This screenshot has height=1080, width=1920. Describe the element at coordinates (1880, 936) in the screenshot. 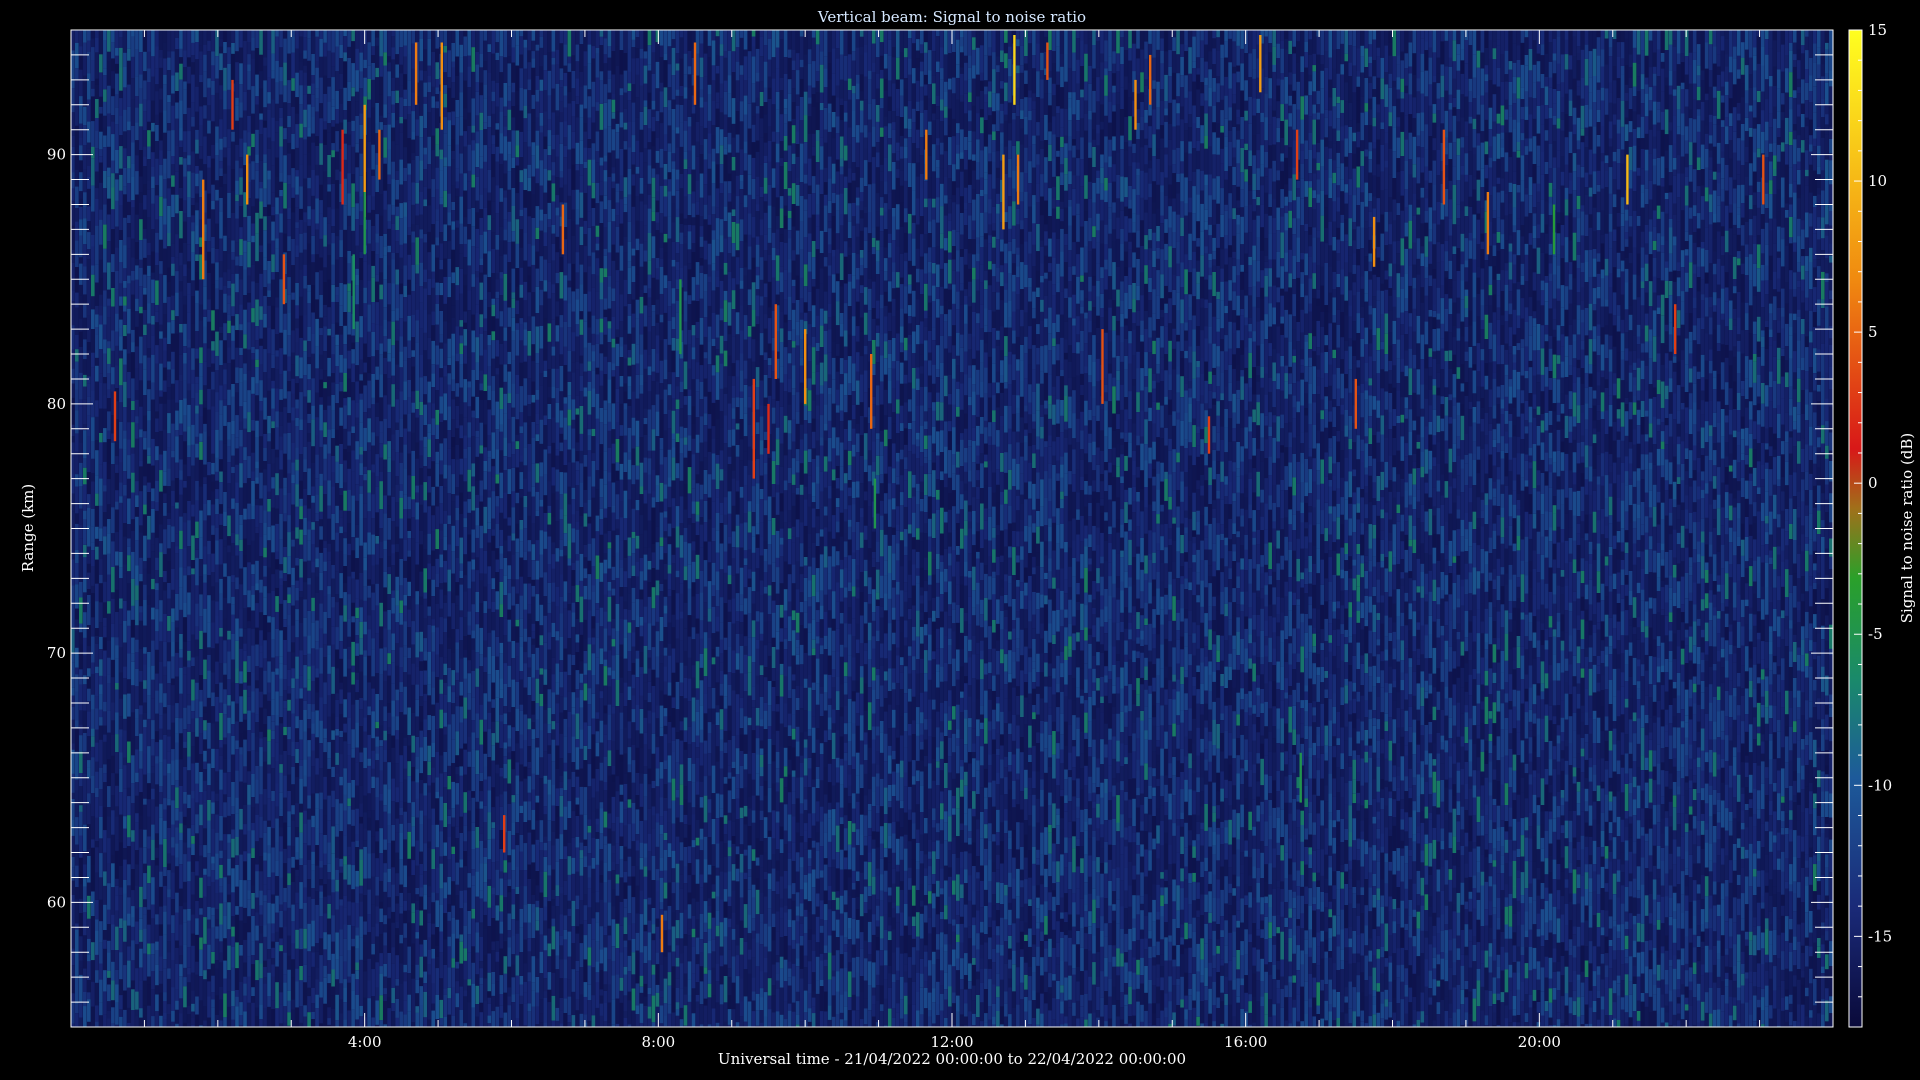

I see `colorbar-tick-label-6: -15` at that location.